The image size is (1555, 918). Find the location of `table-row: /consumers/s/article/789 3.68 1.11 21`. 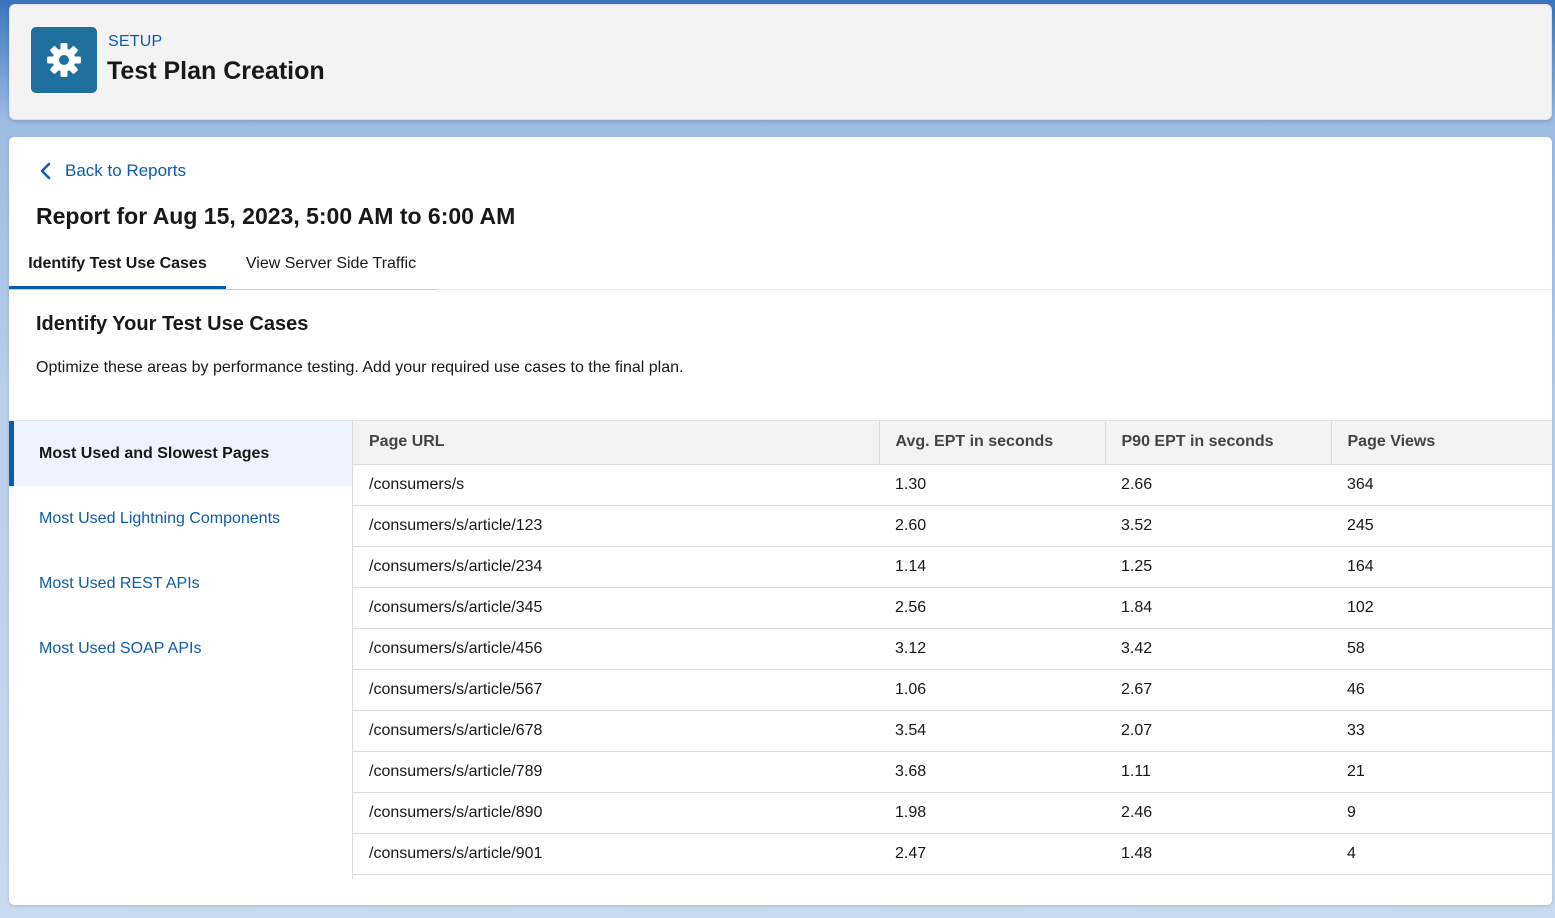

table-row: /consumers/s/article/789 3.68 1.11 21 is located at coordinates (952, 772).